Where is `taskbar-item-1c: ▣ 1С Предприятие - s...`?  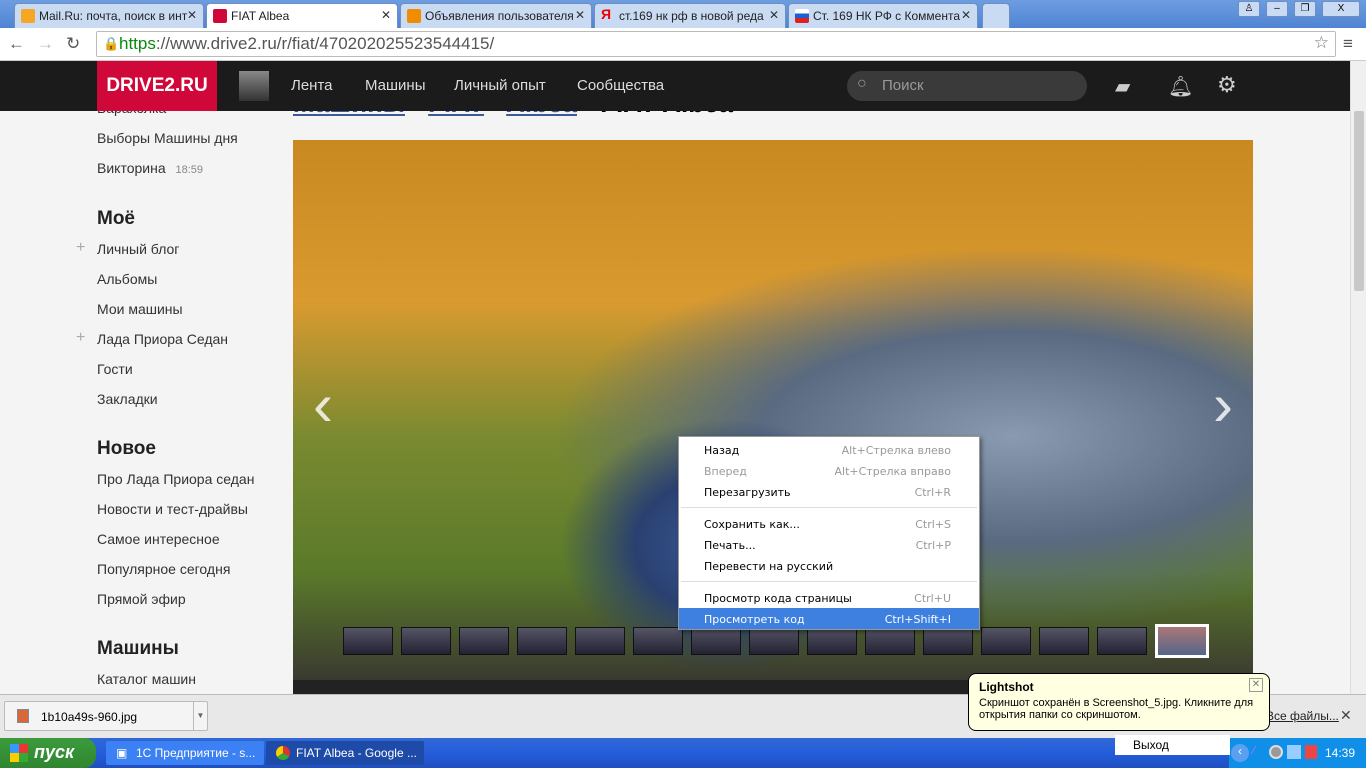 taskbar-item-1c: ▣ 1С Предприятие - s... is located at coordinates (185, 753).